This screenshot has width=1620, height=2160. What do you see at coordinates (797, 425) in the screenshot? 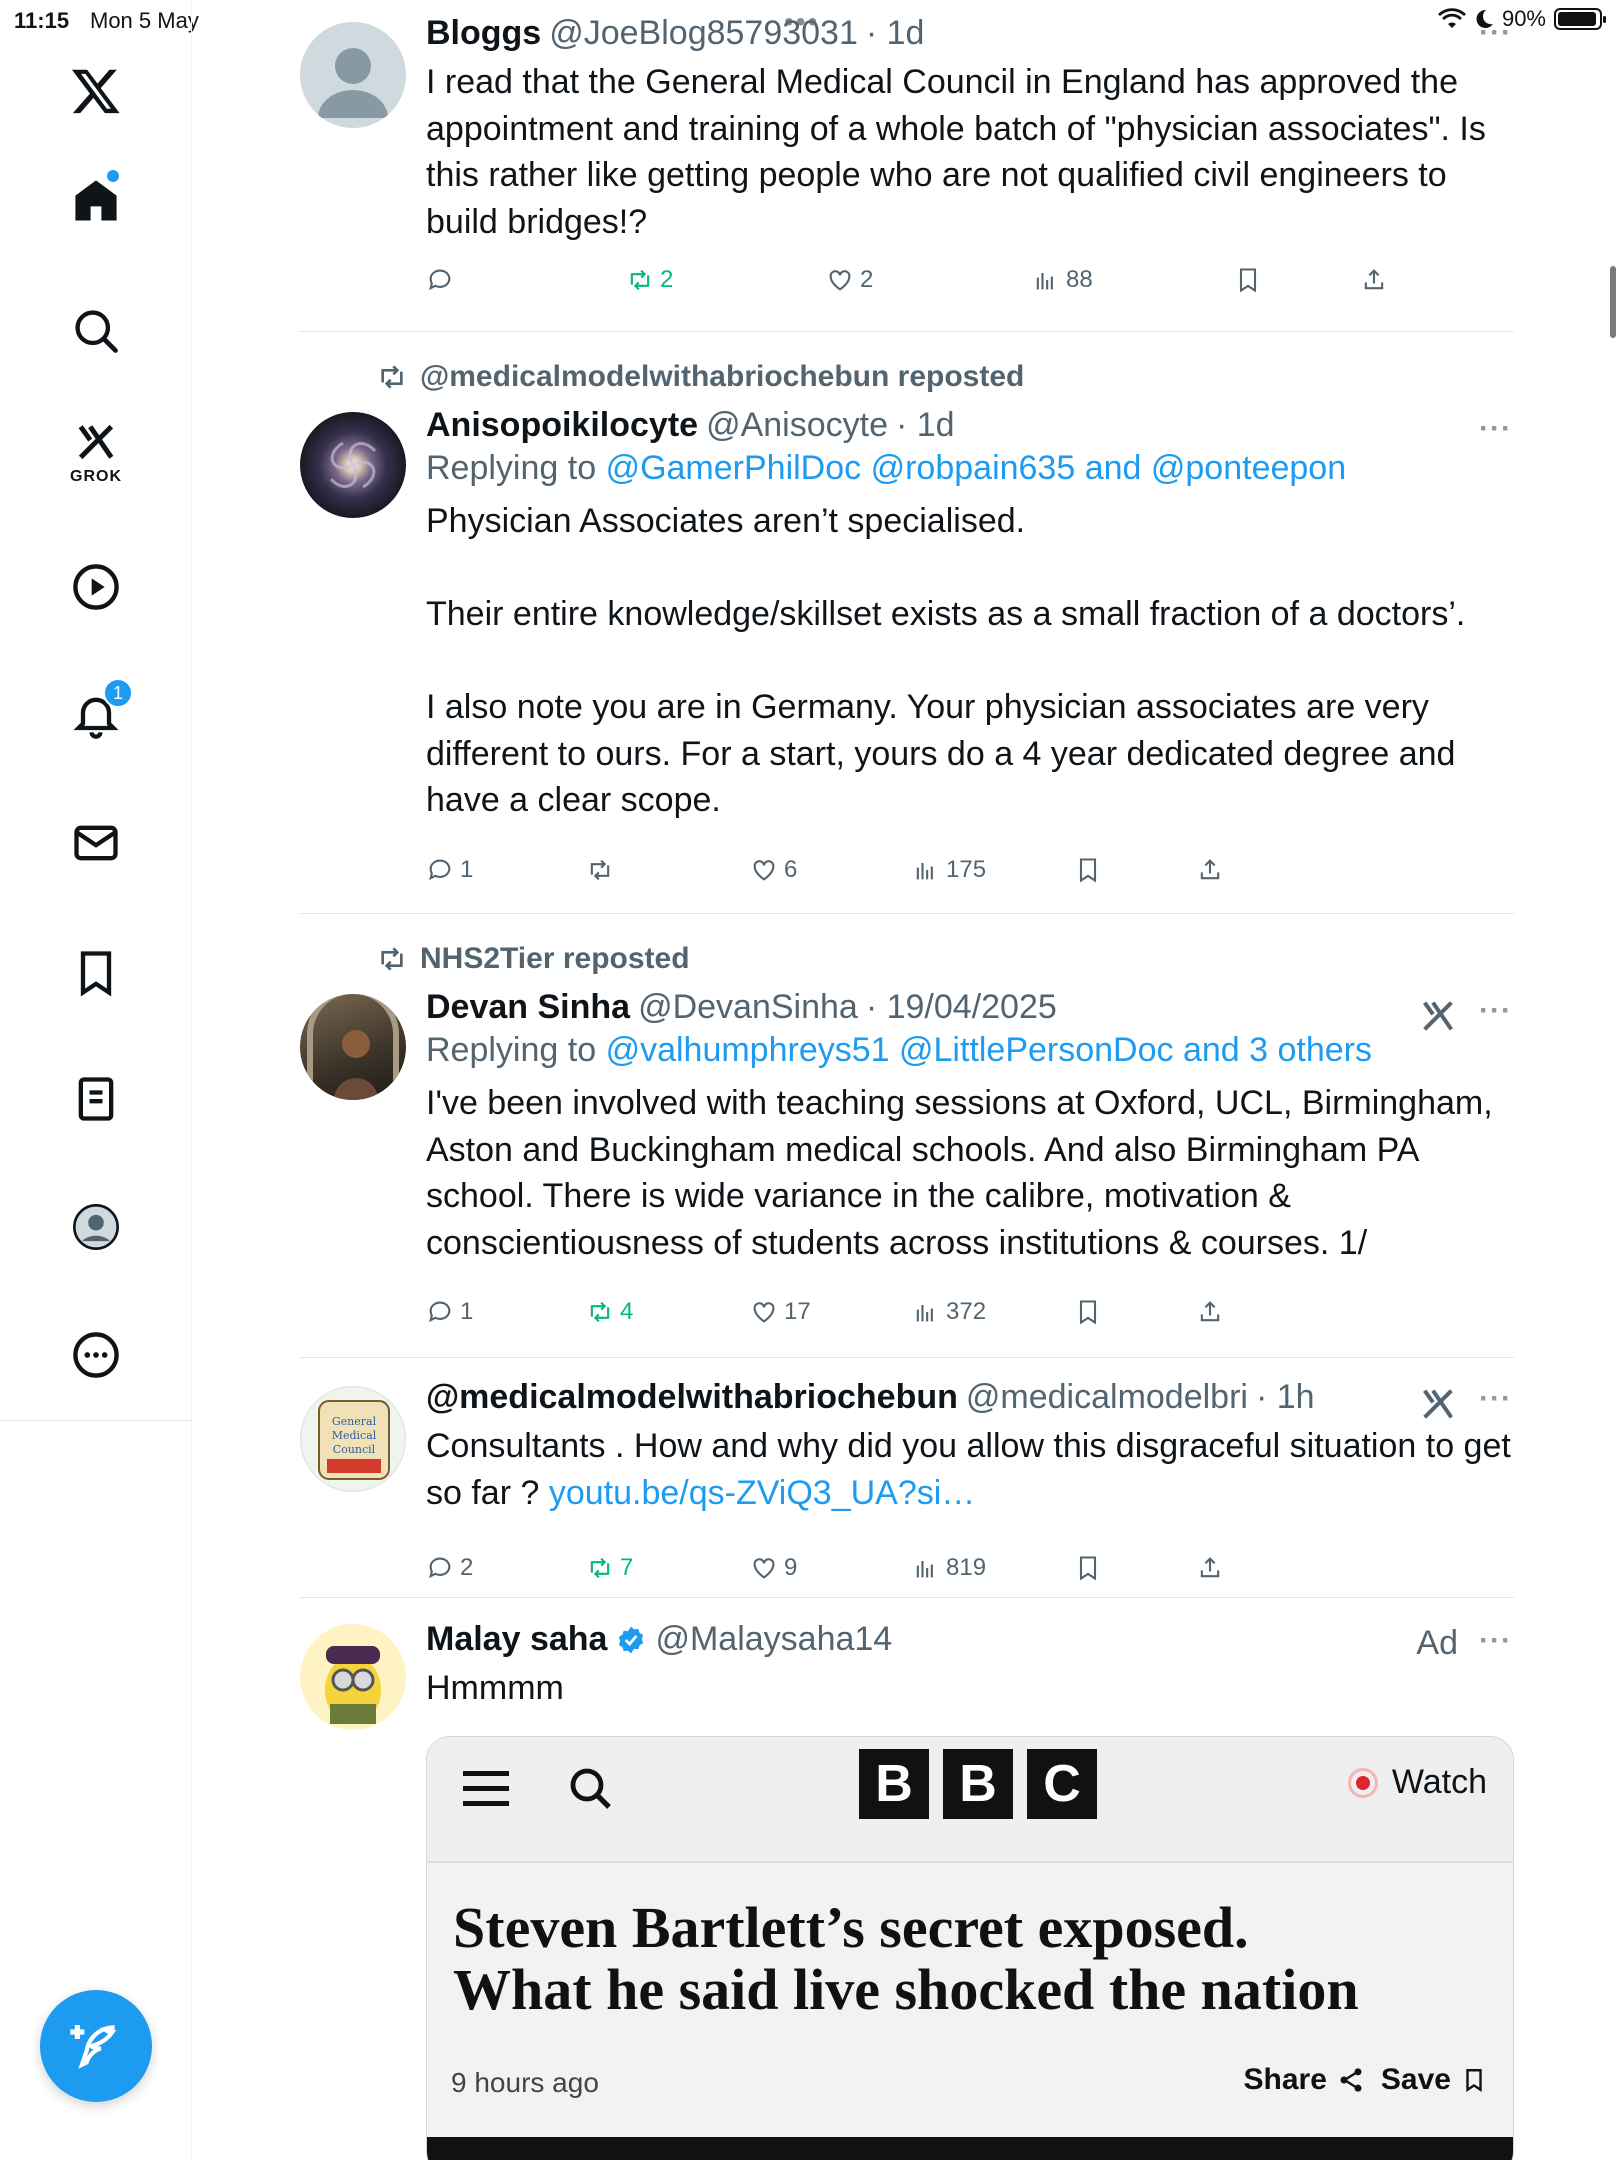
I see `author-handle: @Anisocyte` at bounding box center [797, 425].